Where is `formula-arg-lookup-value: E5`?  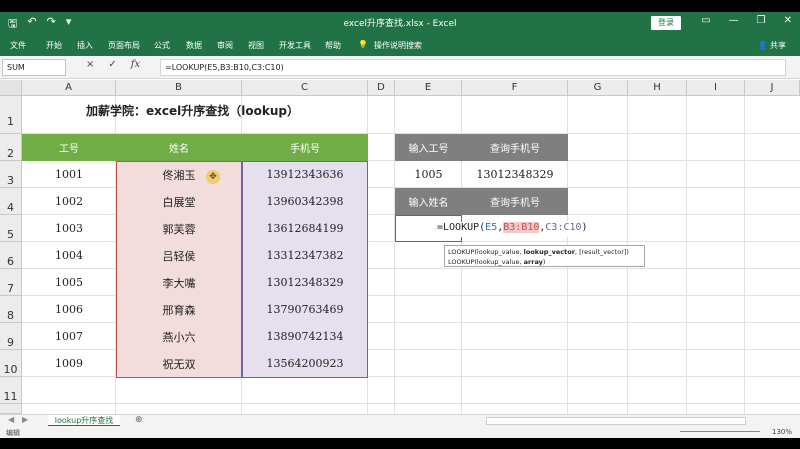 formula-arg-lookup-value: E5 is located at coordinates (491, 227).